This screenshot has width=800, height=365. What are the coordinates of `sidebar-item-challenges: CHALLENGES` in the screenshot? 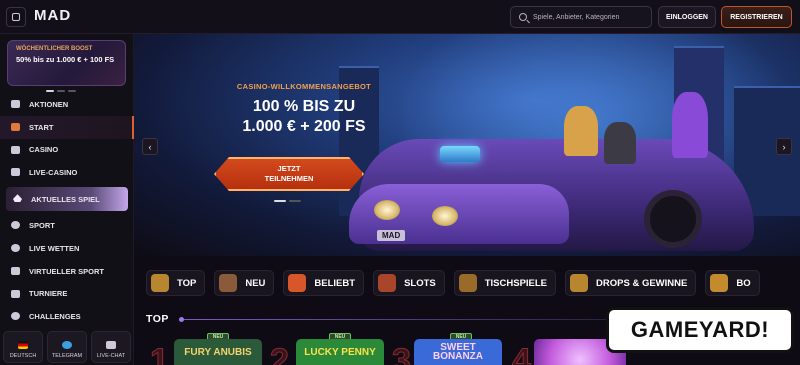 It's located at (67, 316).